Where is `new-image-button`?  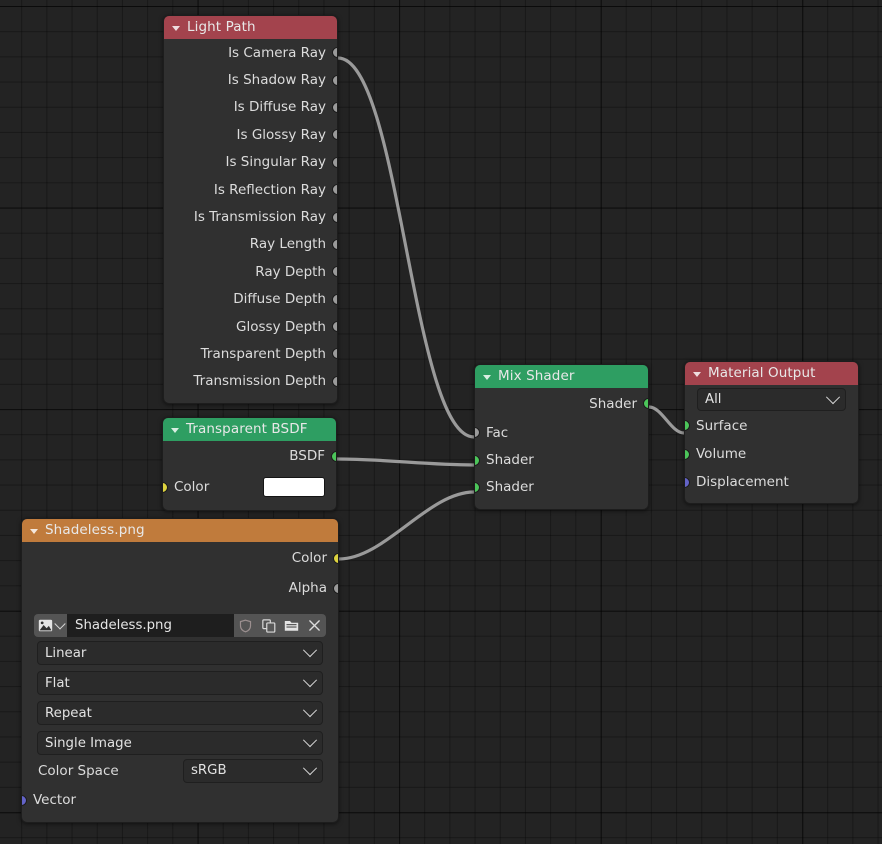
new-image-button is located at coordinates (268, 625).